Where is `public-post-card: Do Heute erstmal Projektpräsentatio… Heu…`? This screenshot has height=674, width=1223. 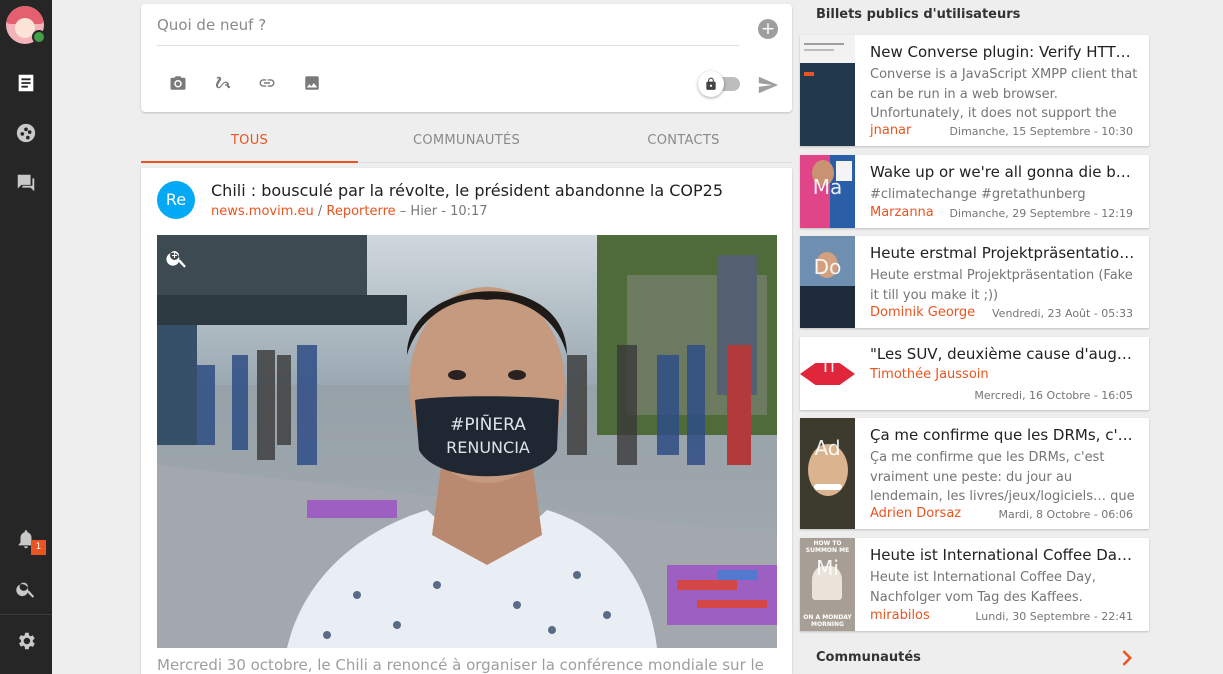 public-post-card: Do Heute erstmal Projektpräsentatio… Heu… is located at coordinates (974, 282).